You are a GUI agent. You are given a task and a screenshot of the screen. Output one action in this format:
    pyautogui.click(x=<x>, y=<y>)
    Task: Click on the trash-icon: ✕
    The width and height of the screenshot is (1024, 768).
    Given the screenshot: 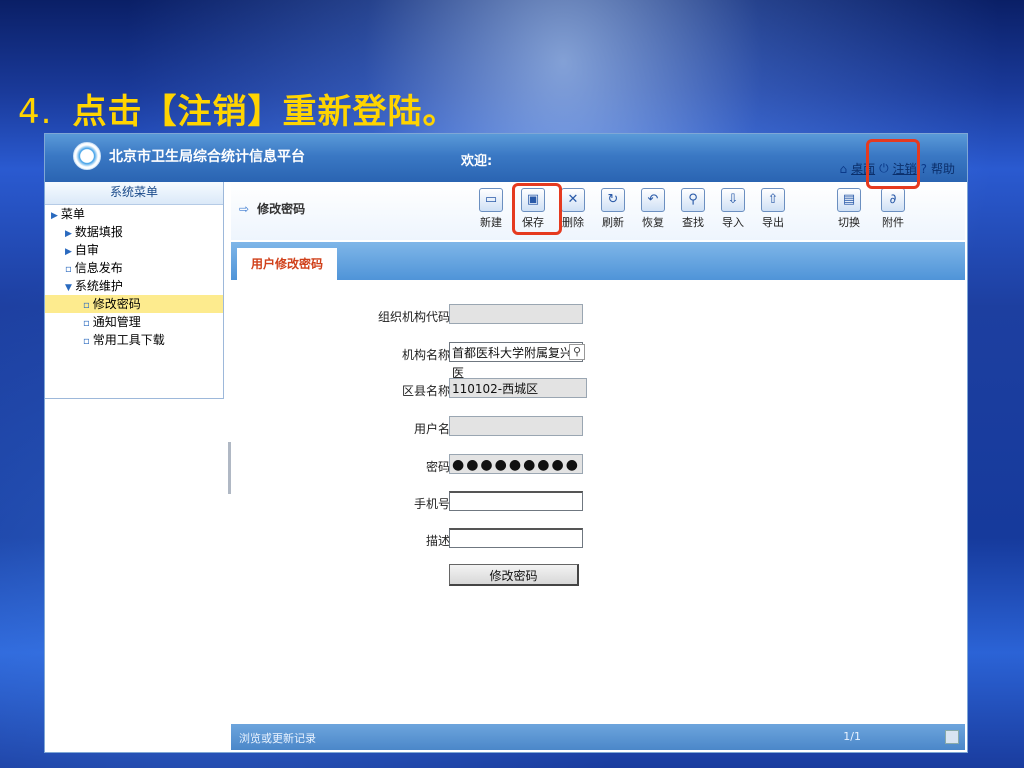 What is the action you would take?
    pyautogui.click(x=573, y=200)
    